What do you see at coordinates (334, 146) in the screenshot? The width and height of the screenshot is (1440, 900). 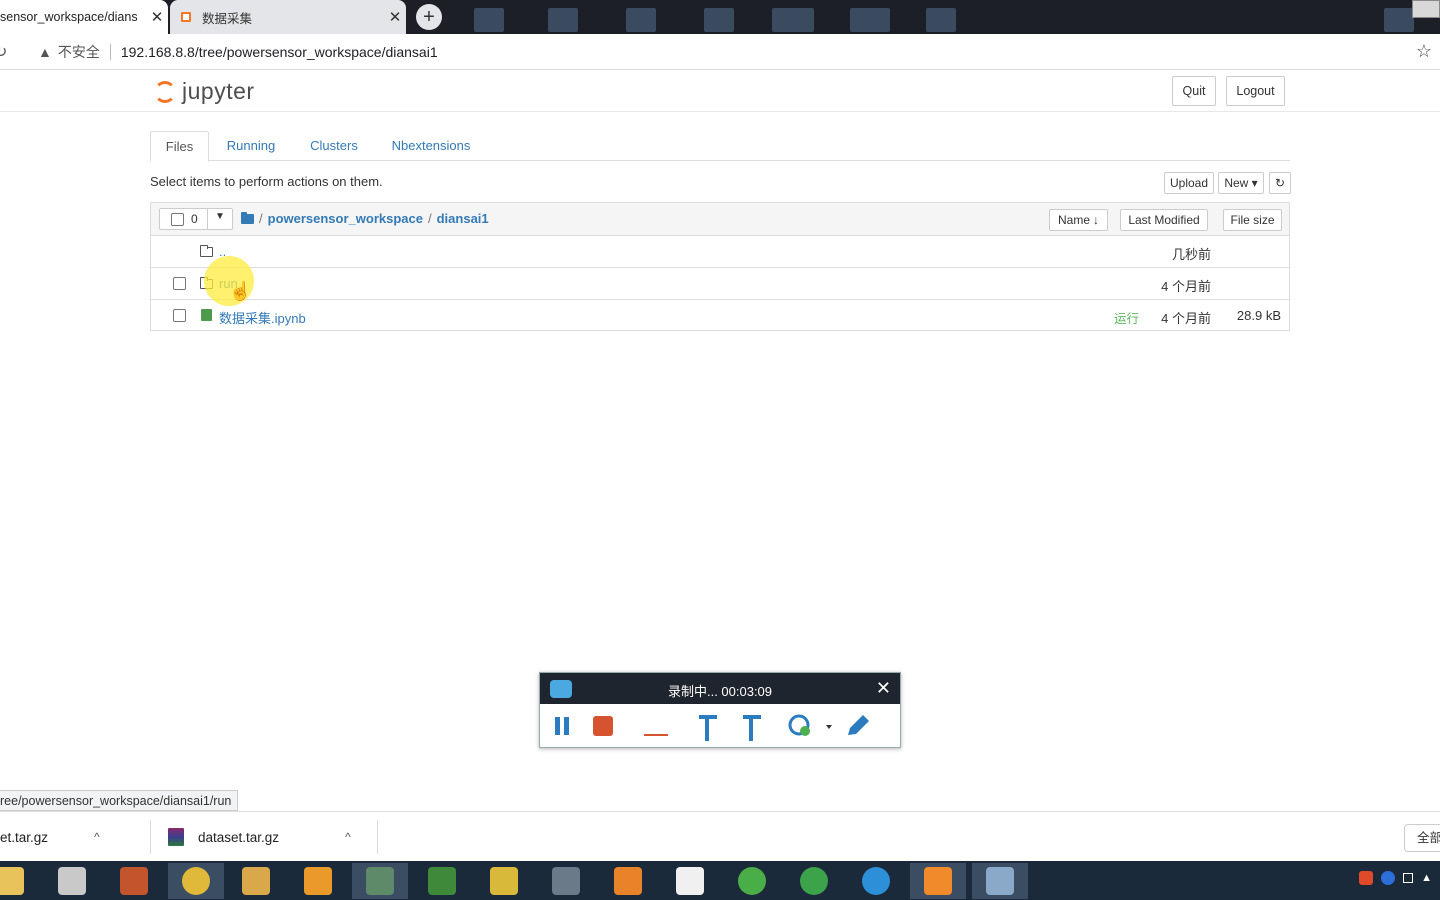 I see `tab-clusters: Clusters` at bounding box center [334, 146].